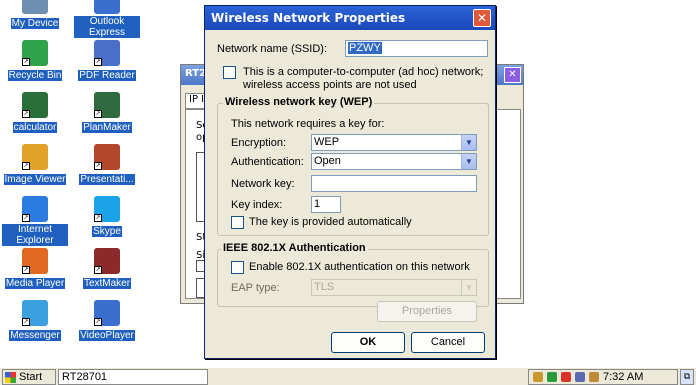 This screenshot has width=696, height=385. I want to click on desktop-icon-label: VideoPlayer, so click(107, 335).